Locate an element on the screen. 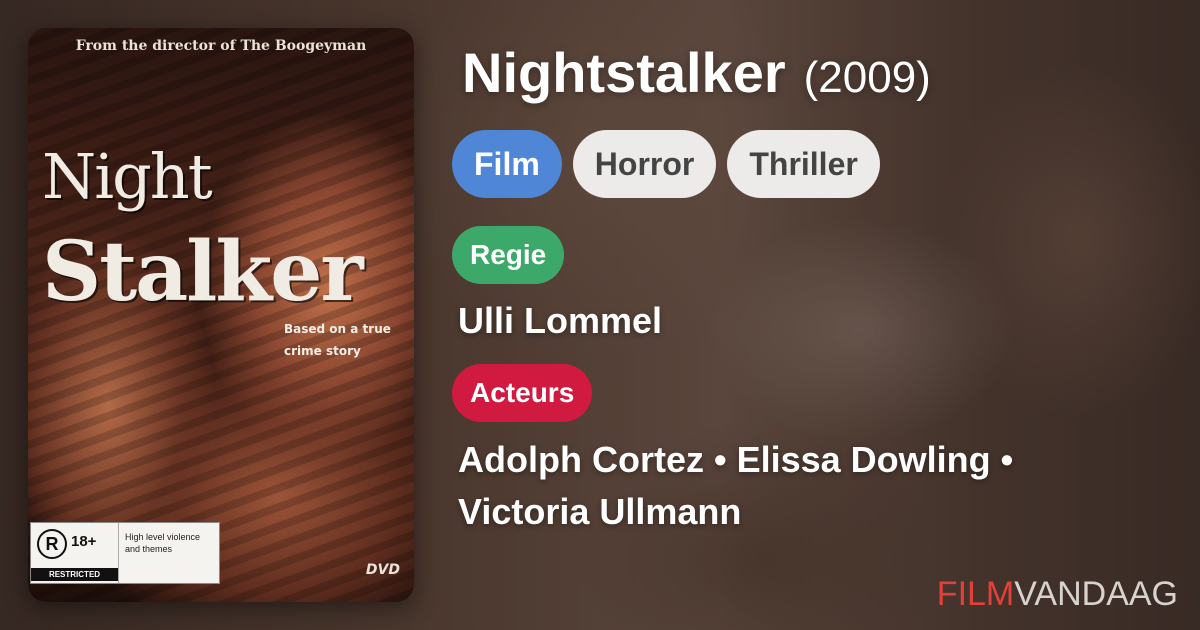 This screenshot has width=1200, height=630. director-badge: Regie is located at coordinates (508, 255).